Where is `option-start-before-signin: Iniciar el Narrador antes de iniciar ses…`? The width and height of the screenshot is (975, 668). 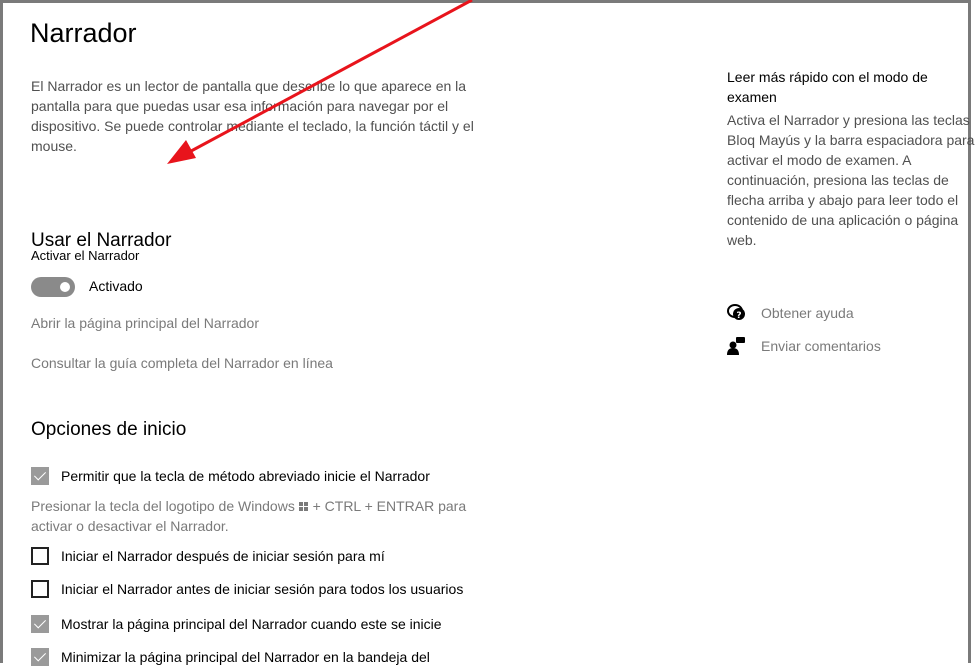 option-start-before-signin: Iniciar el Narrador antes de iniciar ses… is located at coordinates (247, 589).